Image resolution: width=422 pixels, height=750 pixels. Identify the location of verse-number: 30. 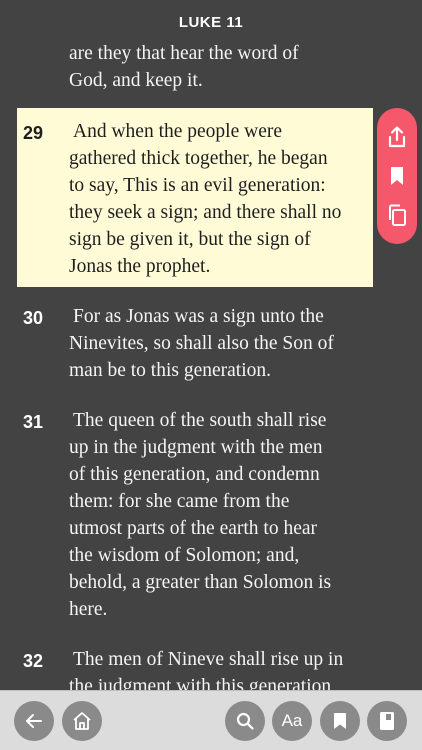
(33, 318).